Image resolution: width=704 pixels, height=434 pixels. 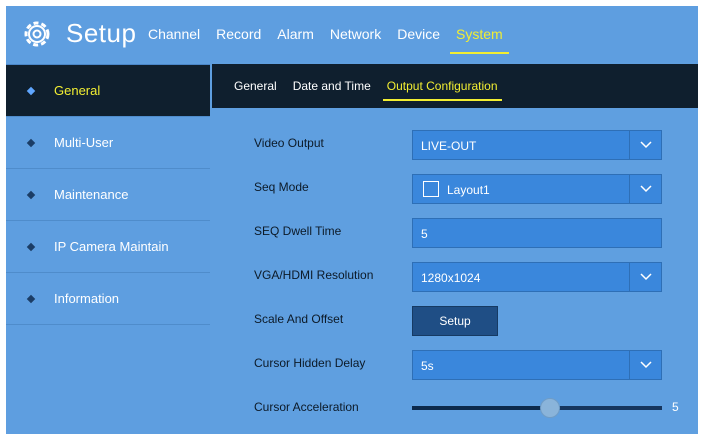 I want to click on seq-mode-label: Seq Mode, so click(x=281, y=187).